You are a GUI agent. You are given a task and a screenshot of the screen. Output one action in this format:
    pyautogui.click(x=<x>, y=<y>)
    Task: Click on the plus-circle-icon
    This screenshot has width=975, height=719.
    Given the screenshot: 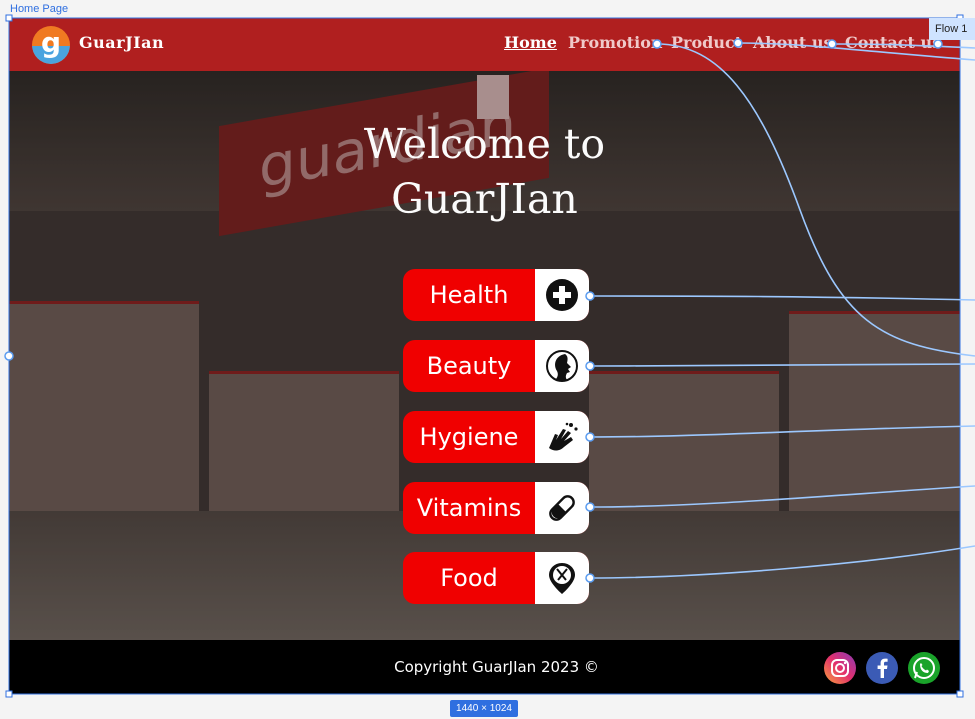 What is the action you would take?
    pyautogui.click(x=562, y=295)
    